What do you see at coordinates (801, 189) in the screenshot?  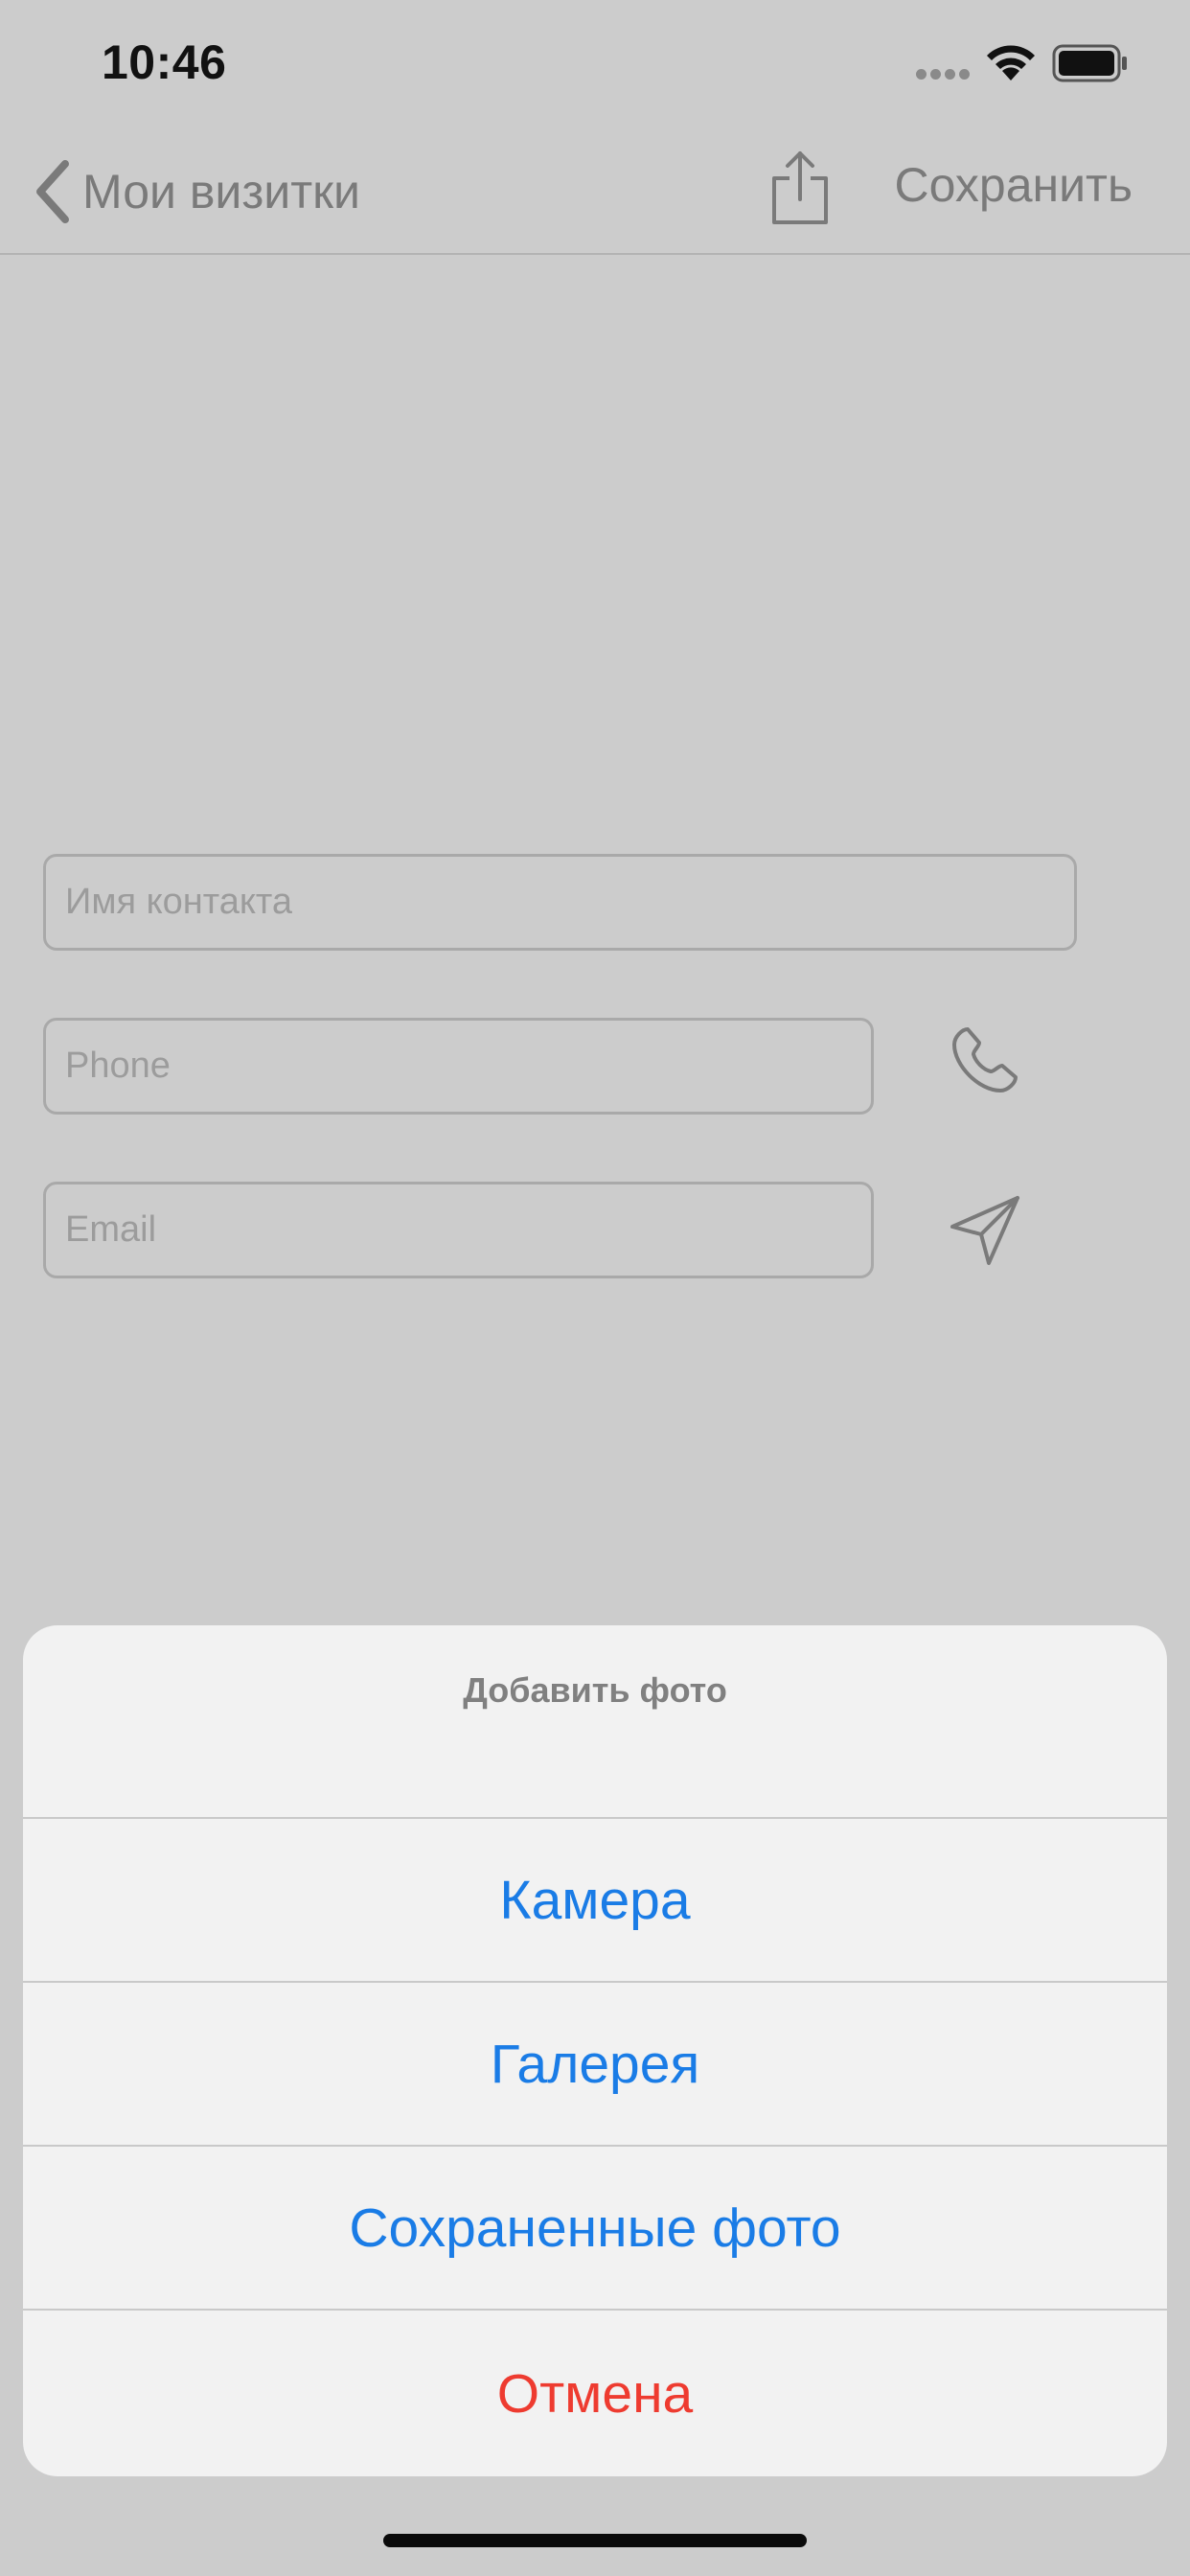 I see `share-icon` at bounding box center [801, 189].